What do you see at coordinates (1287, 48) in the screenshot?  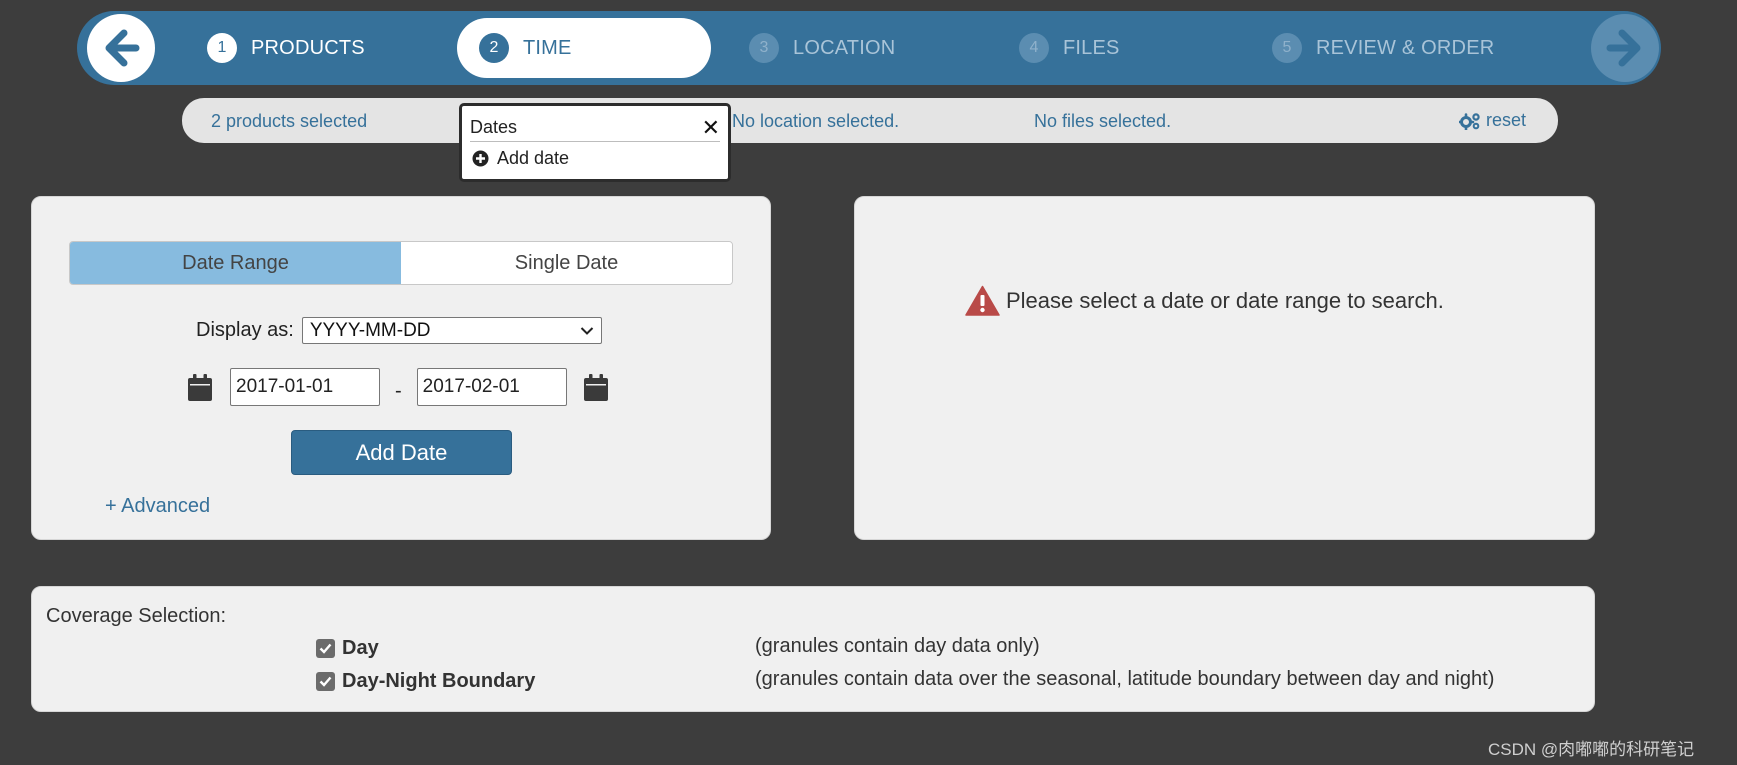 I see `step-number: 5` at bounding box center [1287, 48].